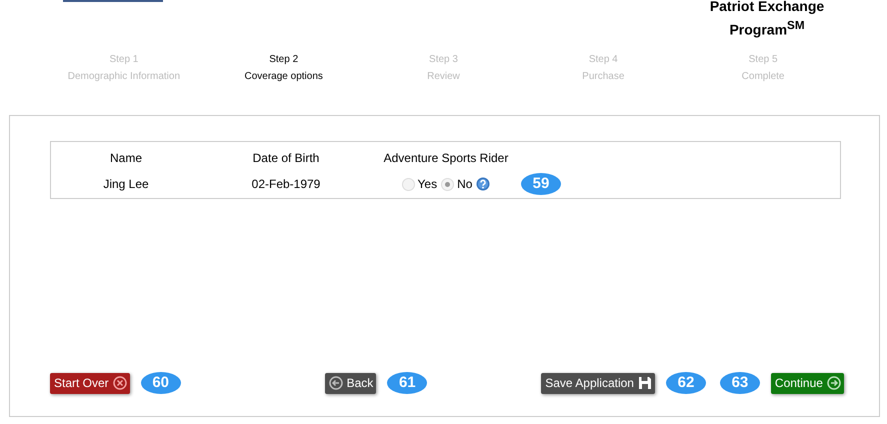 Image resolution: width=887 pixels, height=424 pixels. What do you see at coordinates (464, 184) in the screenshot?
I see `radio-label: No` at bounding box center [464, 184].